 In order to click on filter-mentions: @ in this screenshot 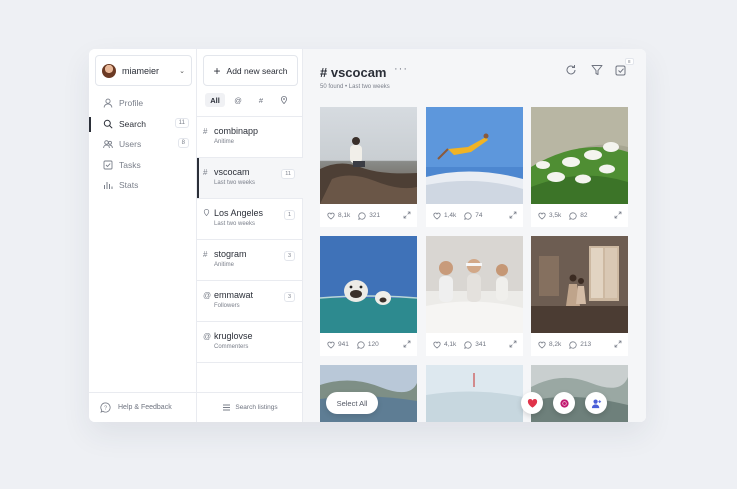, I will do `click(238, 100)`.